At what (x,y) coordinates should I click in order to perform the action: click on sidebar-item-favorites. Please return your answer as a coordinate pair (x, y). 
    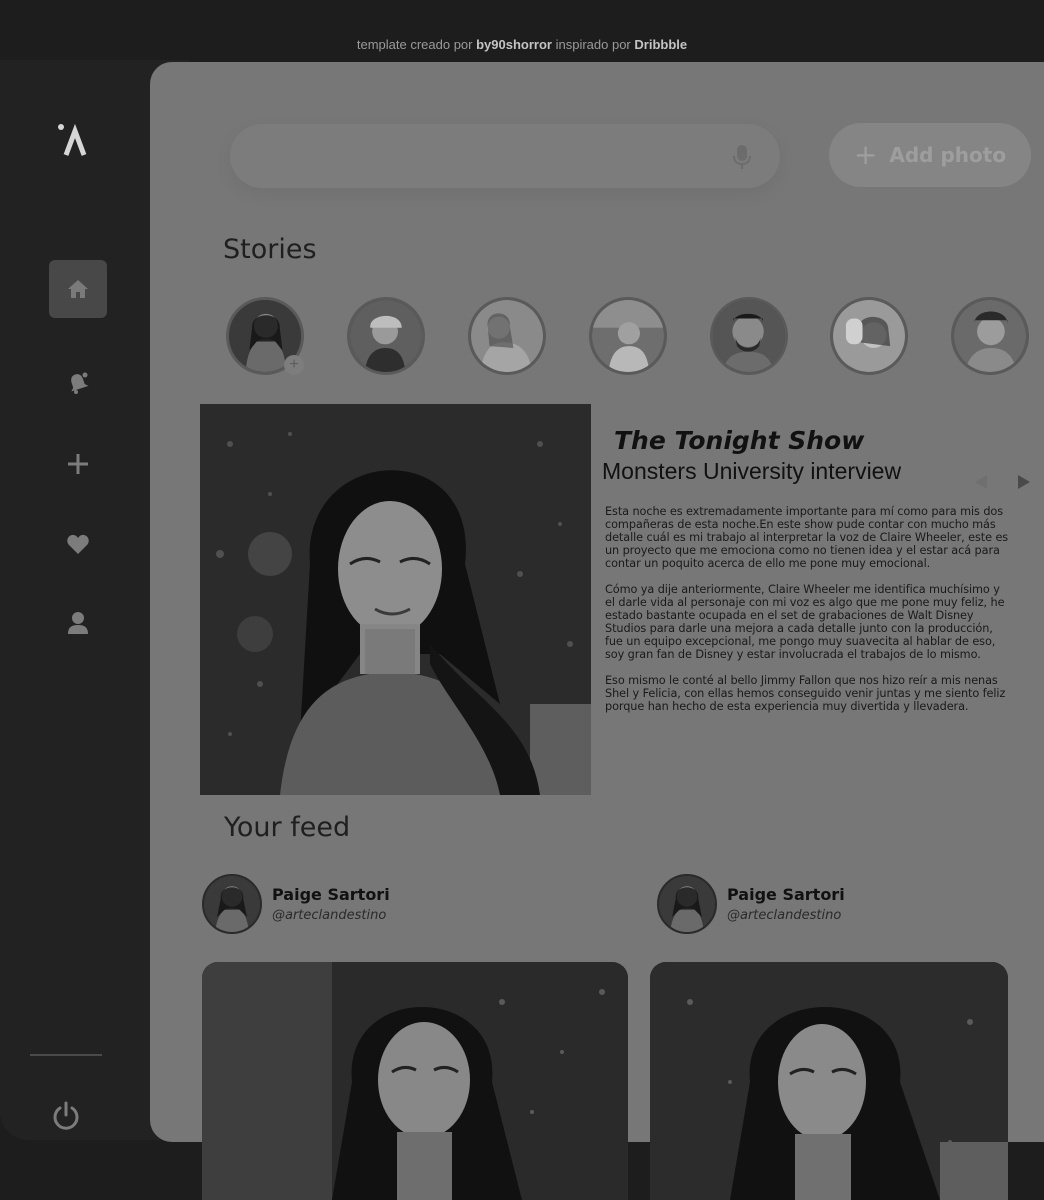
    Looking at the image, I should click on (78, 544).